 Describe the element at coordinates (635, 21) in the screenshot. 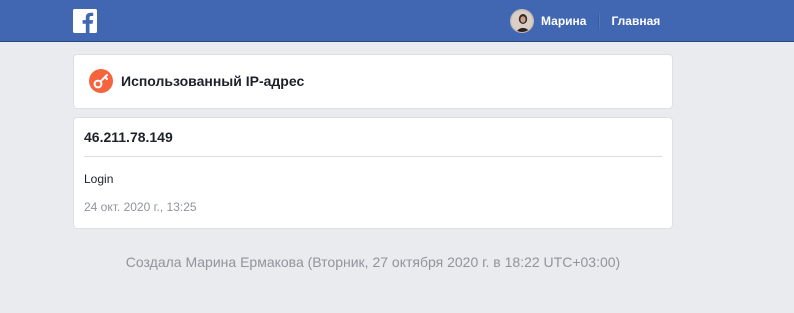

I see `home-link: Главная` at that location.